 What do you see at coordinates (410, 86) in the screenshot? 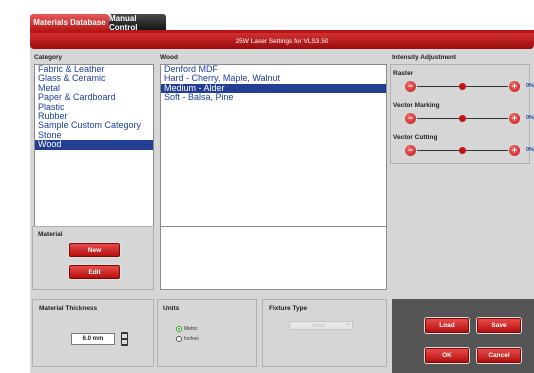
I see `raster-decrease-icon: −` at bounding box center [410, 86].